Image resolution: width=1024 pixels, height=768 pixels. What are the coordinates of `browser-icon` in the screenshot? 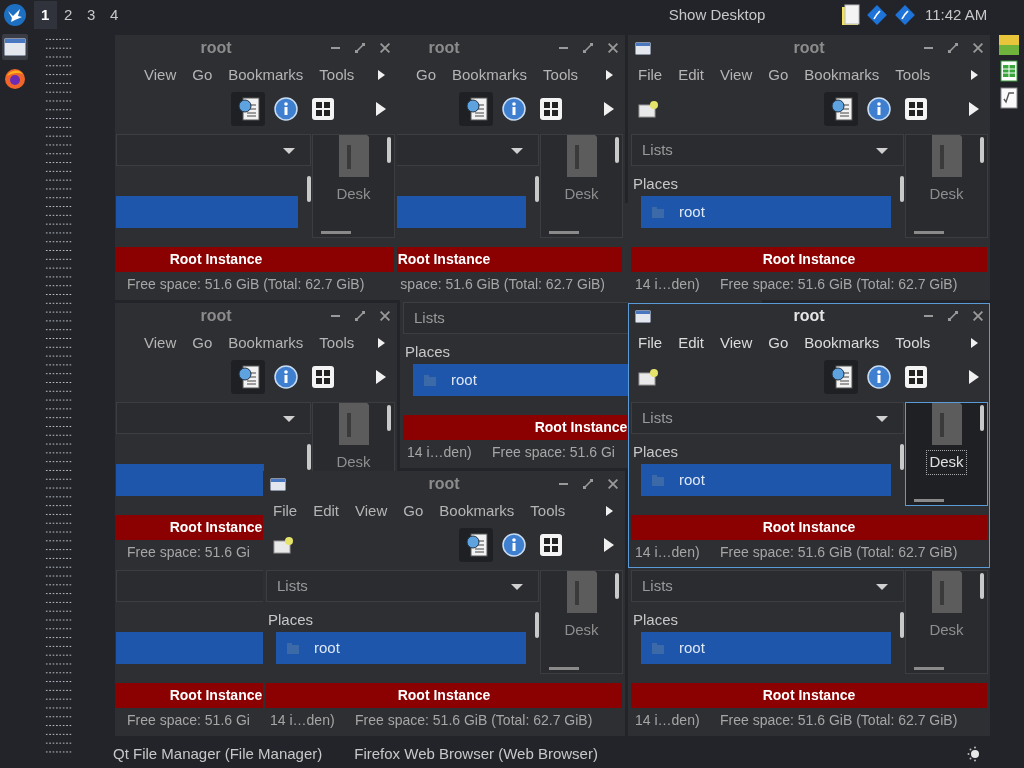 It's located at (15, 79).